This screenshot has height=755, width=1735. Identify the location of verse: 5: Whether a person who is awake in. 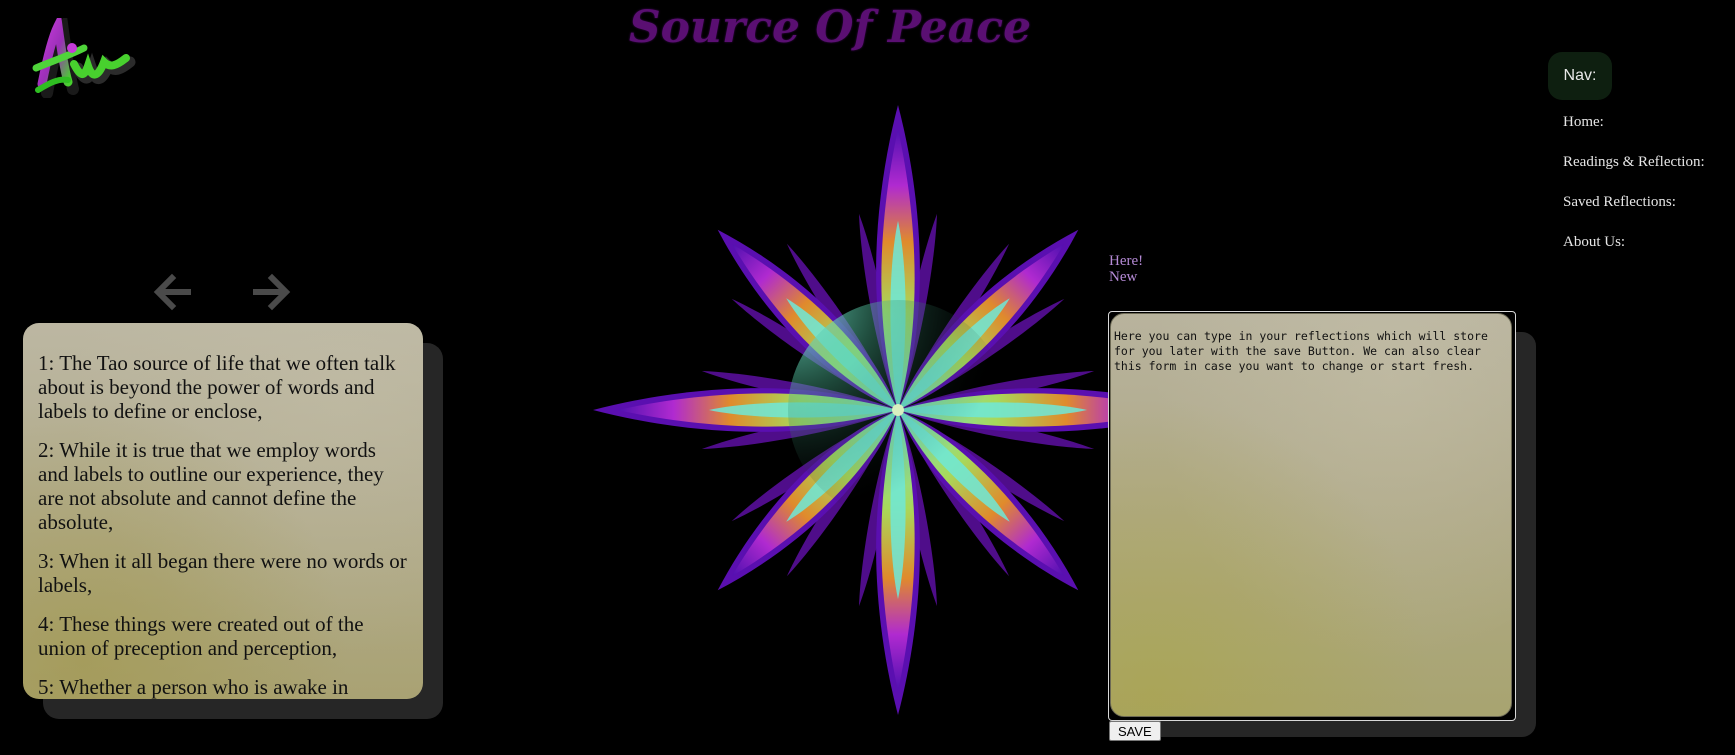
(193, 687).